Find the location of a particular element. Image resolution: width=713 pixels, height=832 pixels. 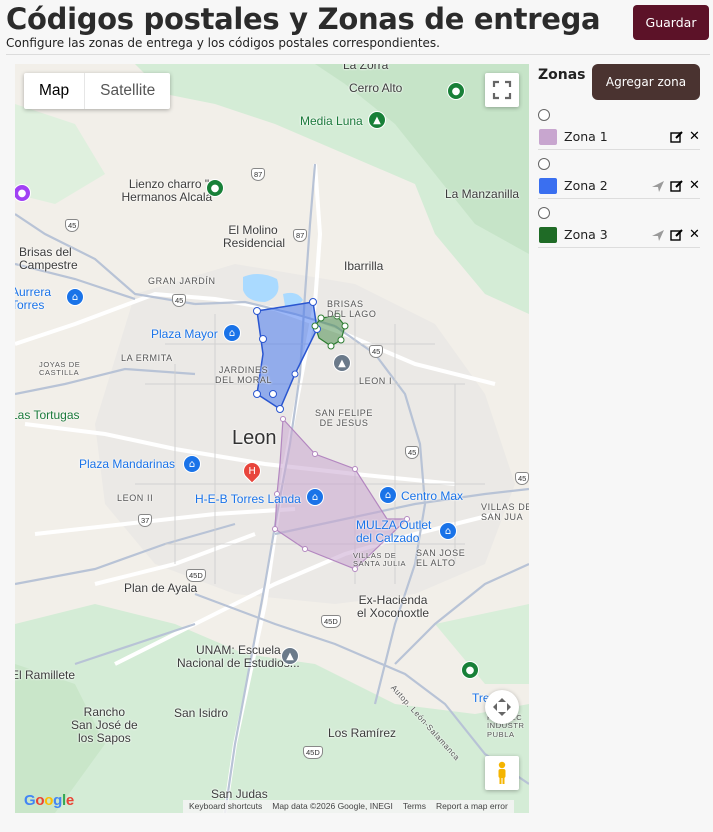

street-view-button is located at coordinates (502, 773).